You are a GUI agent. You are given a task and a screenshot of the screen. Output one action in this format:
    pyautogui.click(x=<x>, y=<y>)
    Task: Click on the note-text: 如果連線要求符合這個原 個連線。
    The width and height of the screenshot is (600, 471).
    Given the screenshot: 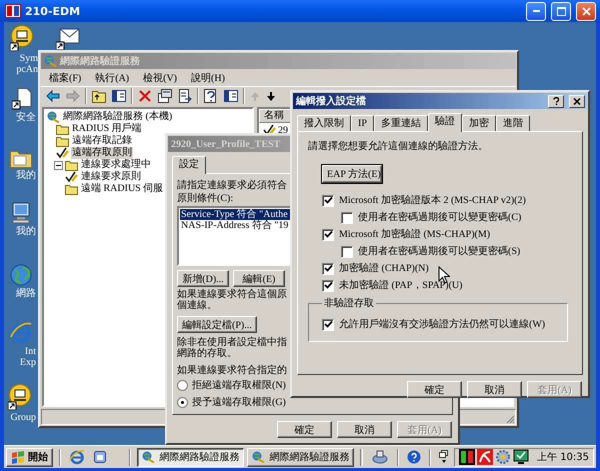 What is the action you would take?
    pyautogui.click(x=232, y=300)
    